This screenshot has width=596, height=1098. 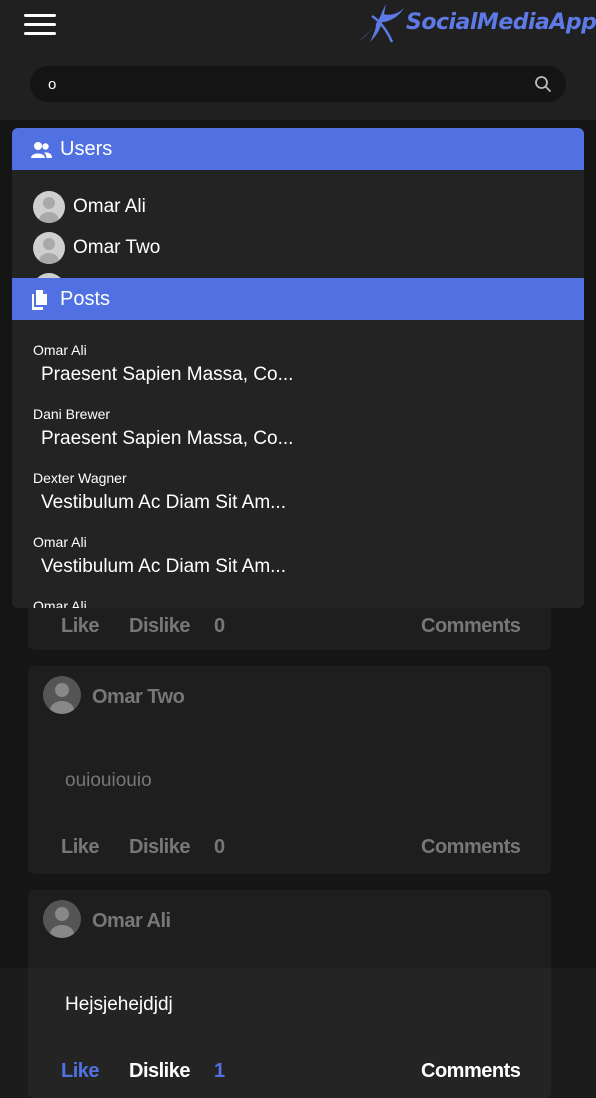 What do you see at coordinates (72, 414) in the screenshot?
I see `post-result-author: Dani Brewer` at bounding box center [72, 414].